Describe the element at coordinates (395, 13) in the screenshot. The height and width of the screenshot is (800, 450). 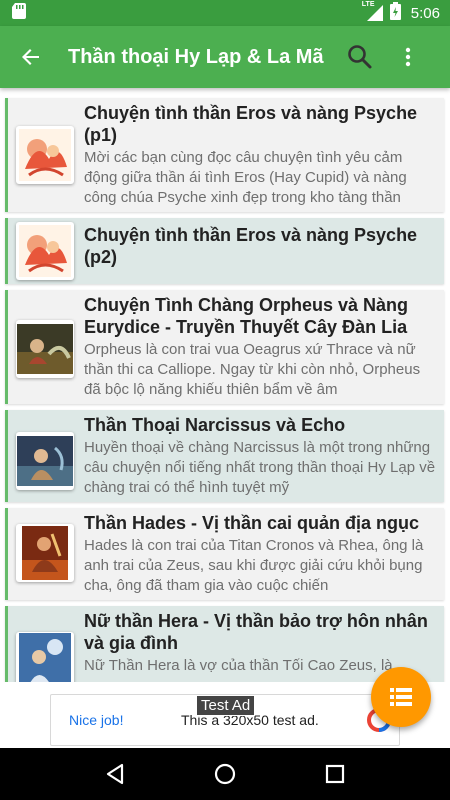
I see `battery-icon` at that location.